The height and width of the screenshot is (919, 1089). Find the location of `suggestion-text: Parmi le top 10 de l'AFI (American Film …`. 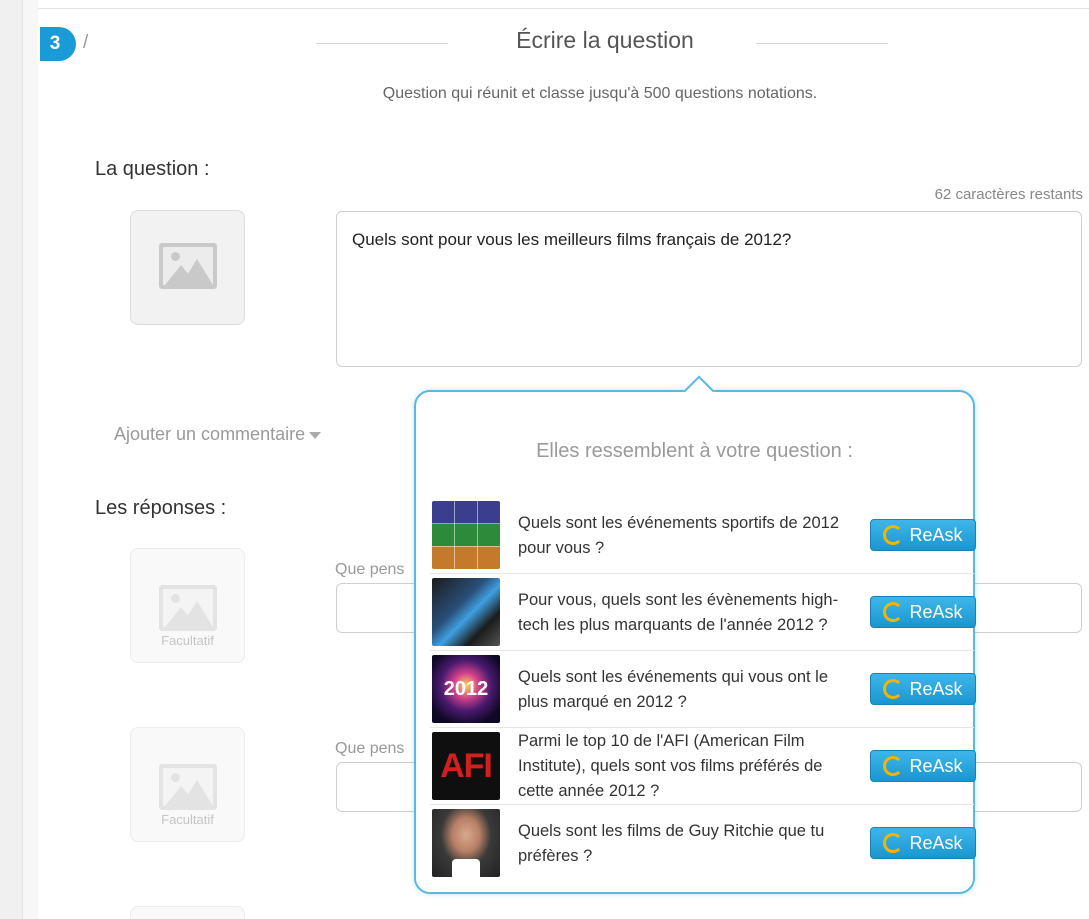

suggestion-text: Parmi le top 10 de l'AFI (American Film … is located at coordinates (670, 766).